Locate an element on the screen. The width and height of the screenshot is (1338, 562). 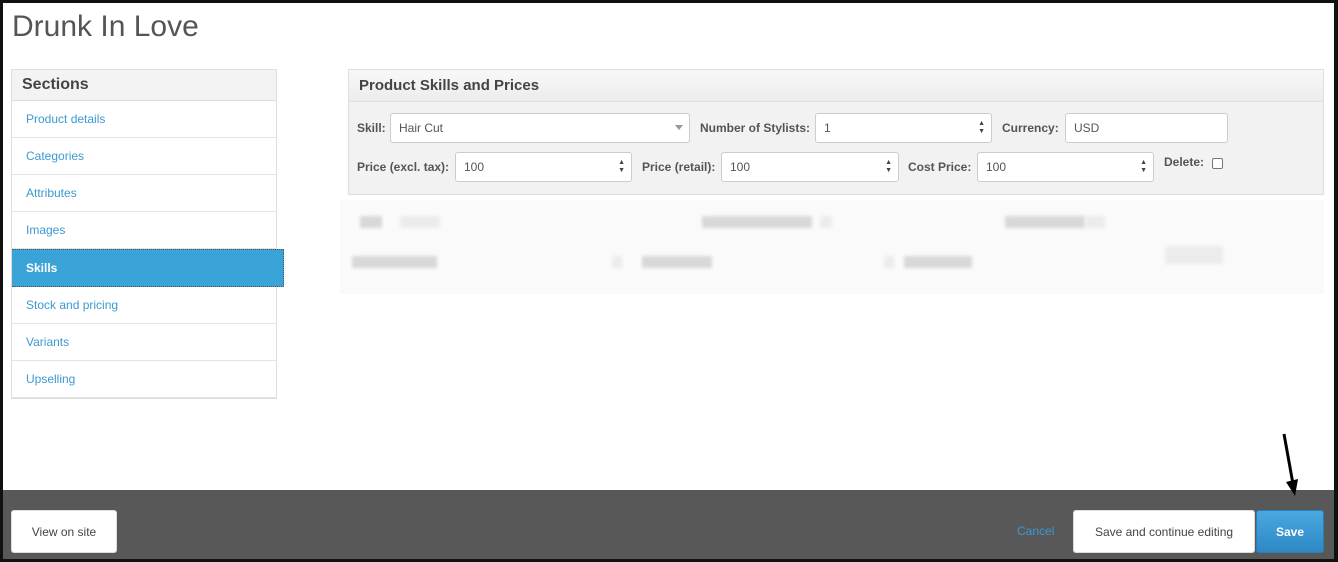
redacted-content is located at coordinates (832, 247).